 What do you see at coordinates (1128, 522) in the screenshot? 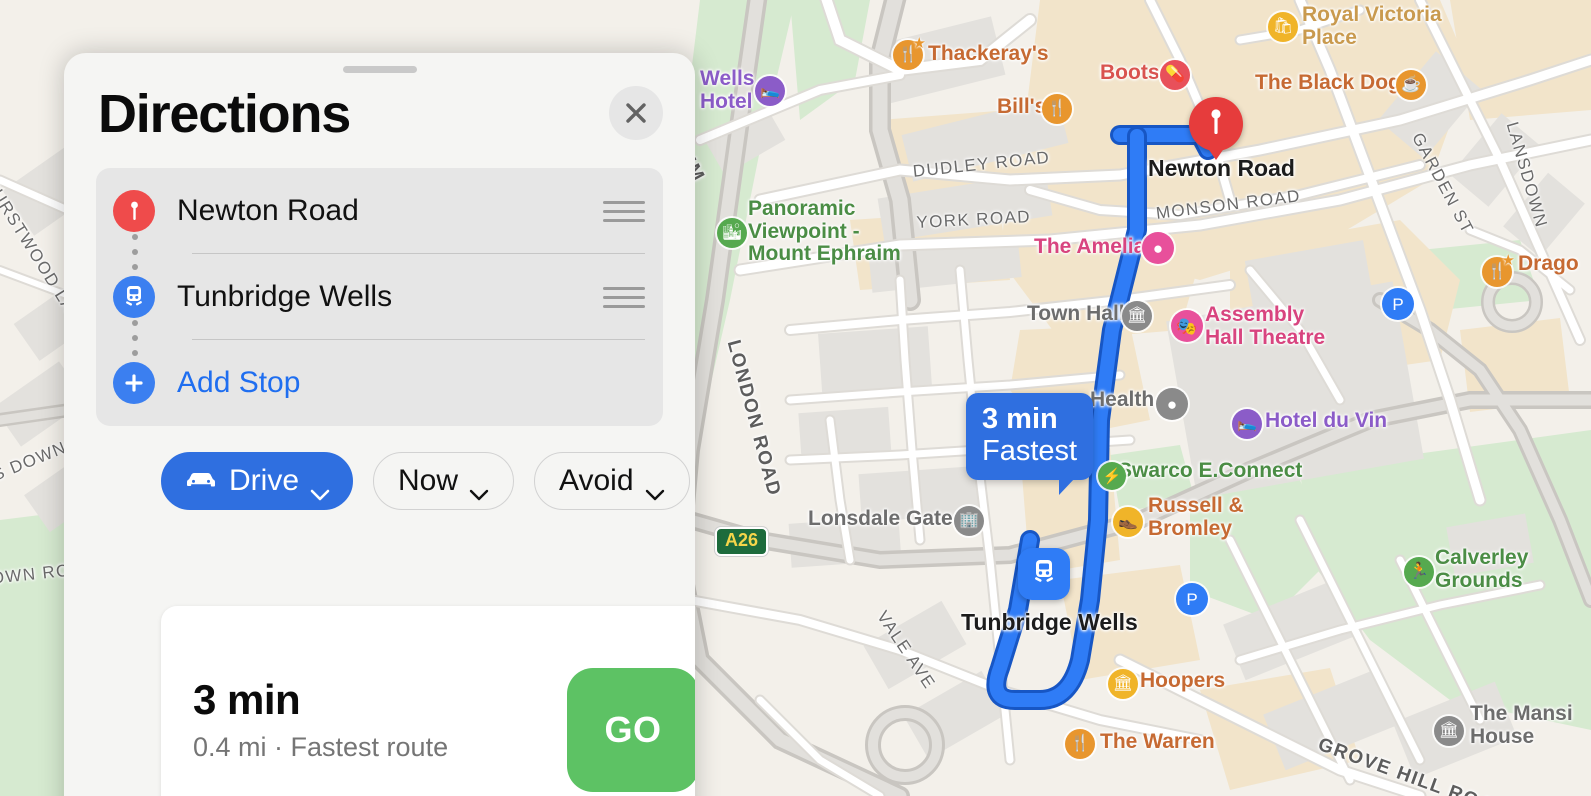
I see `shoe-shop-icon: 👞` at bounding box center [1128, 522].